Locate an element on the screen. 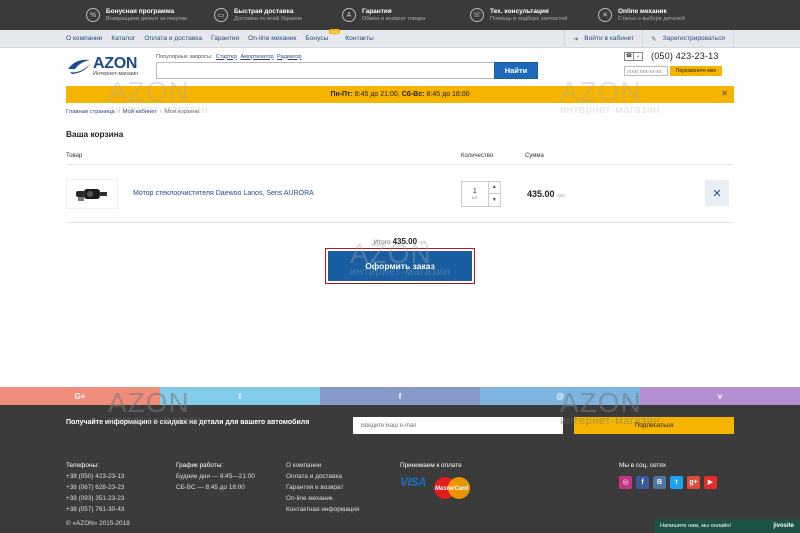 This screenshot has width=800, height=533. item-sum: 435.00 грн is located at coordinates (597, 194).